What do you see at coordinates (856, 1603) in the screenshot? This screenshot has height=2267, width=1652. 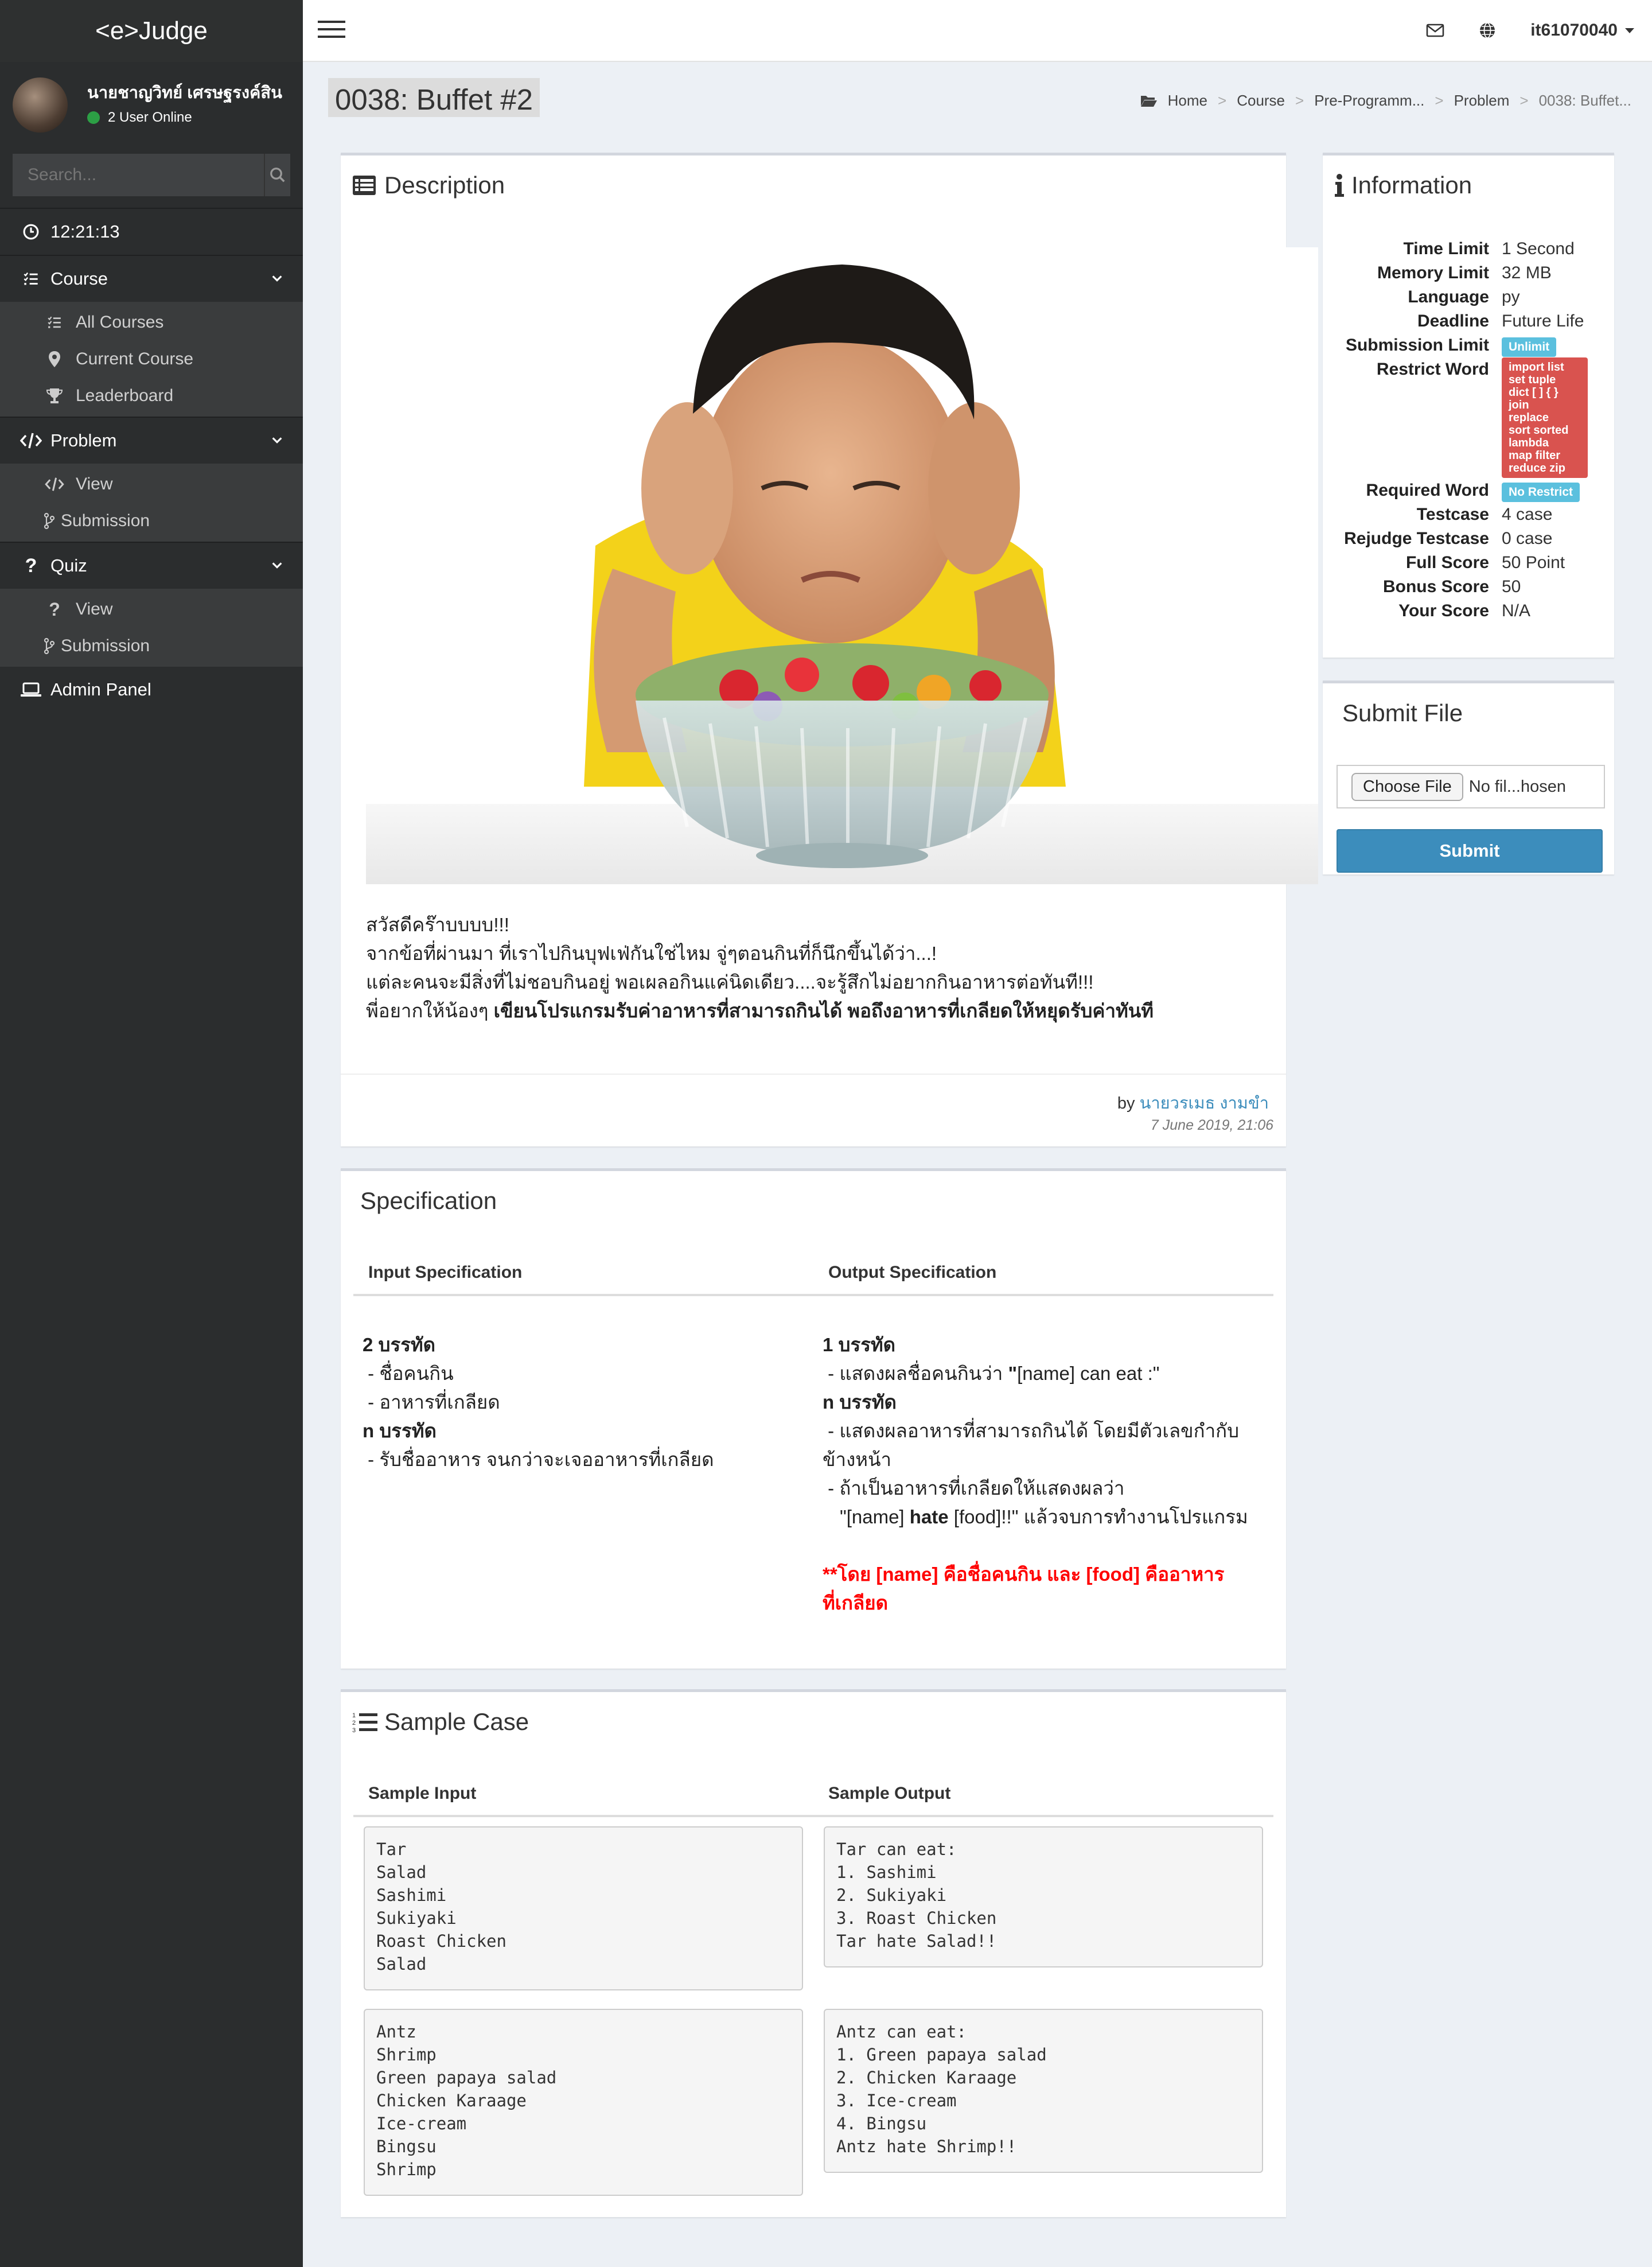 I see `spec-note: ที่เกลียด` at bounding box center [856, 1603].